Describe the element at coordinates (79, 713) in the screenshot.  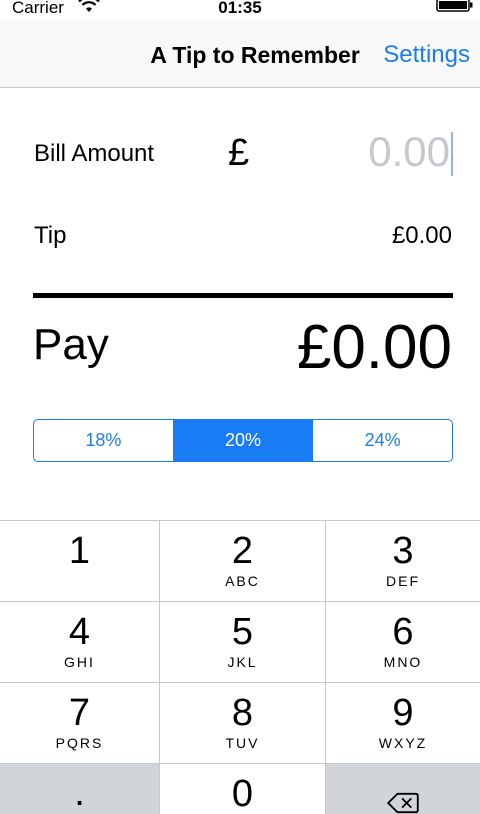
I see `key-digit: 7` at that location.